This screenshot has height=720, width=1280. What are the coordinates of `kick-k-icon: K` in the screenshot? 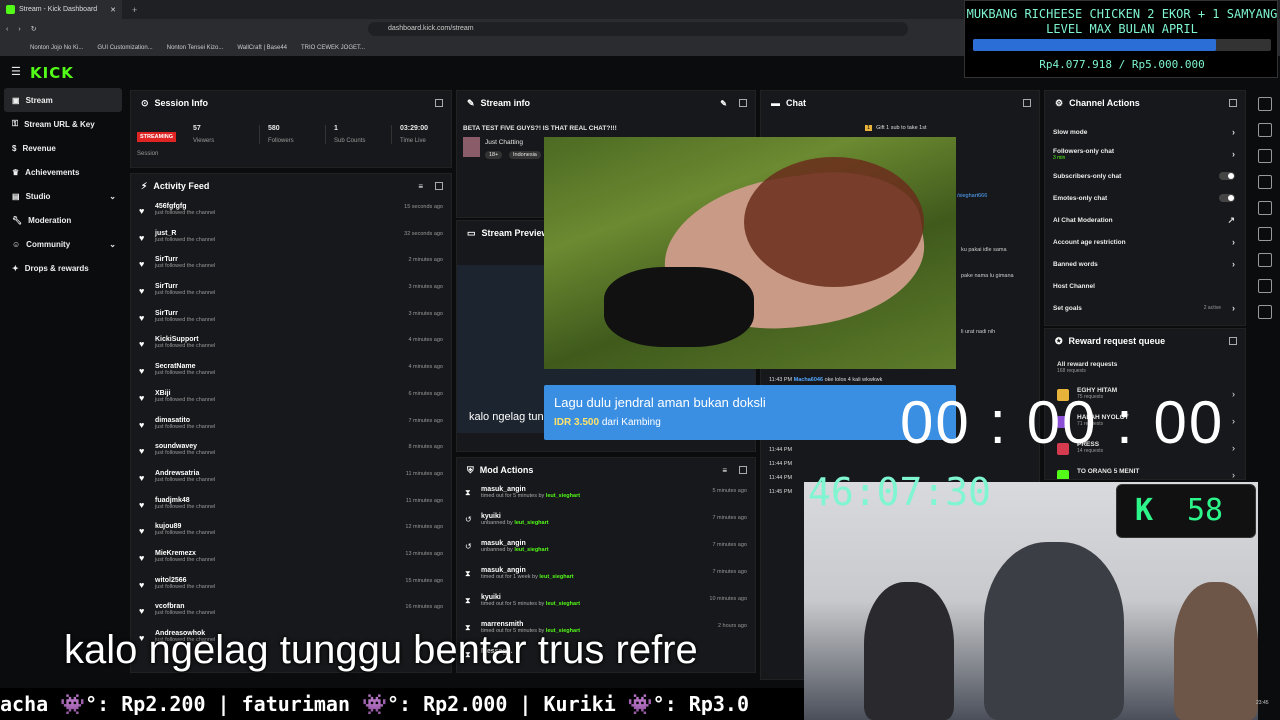 It's located at (1144, 510).